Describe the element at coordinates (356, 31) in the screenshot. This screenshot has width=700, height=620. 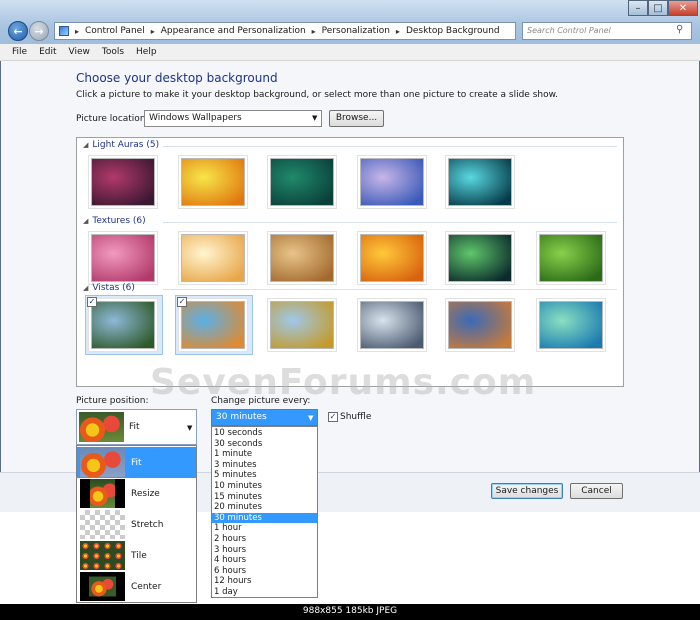
I see `breadcrumb-personalization: Personalization` at that location.